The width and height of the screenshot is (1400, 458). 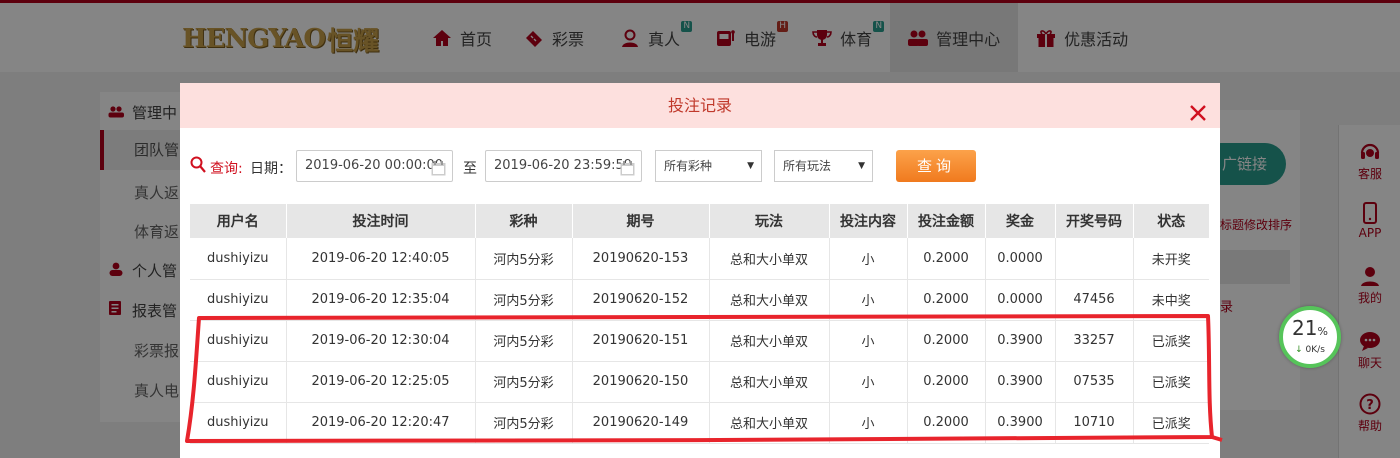 I want to click on close-icon, so click(x=1198, y=108).